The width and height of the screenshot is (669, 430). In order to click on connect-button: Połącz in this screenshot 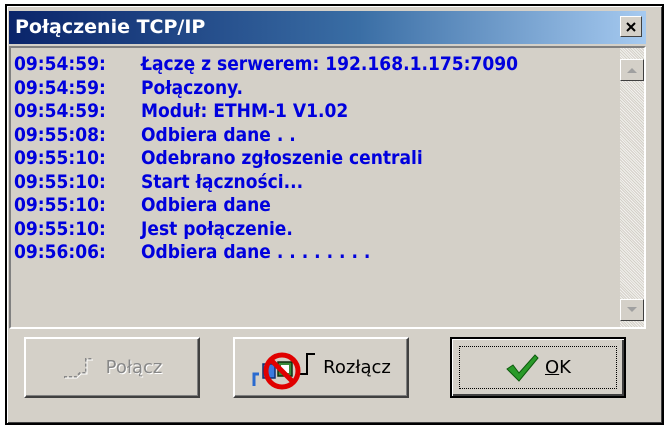, I will do `click(112, 367)`.